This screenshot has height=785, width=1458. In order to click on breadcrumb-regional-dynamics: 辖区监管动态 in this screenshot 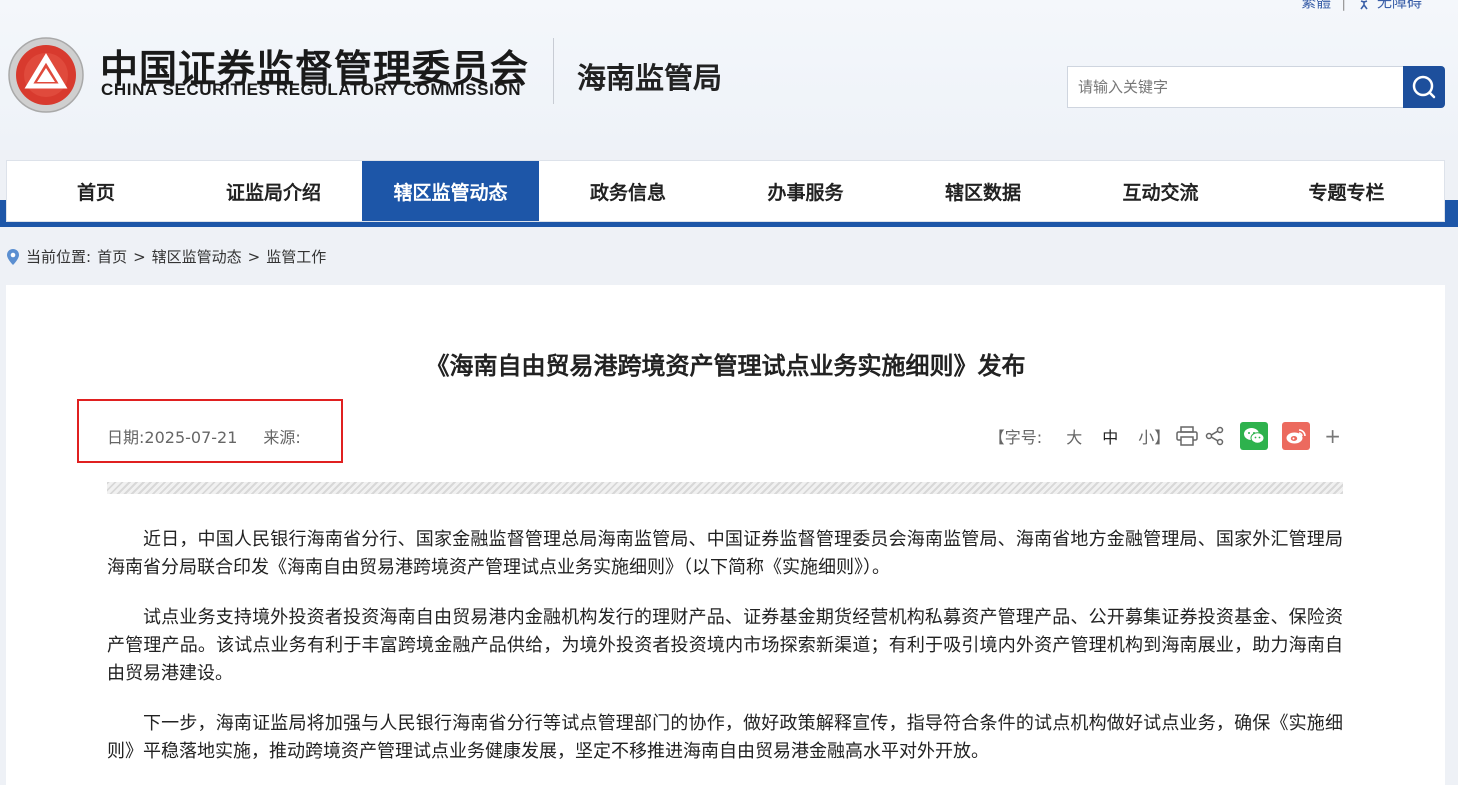, I will do `click(197, 256)`.